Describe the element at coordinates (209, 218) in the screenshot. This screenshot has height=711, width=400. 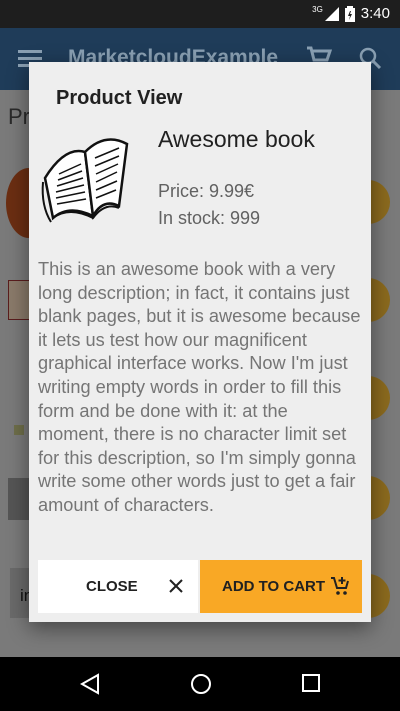
I see `product-stock: In stock: 999` at that location.